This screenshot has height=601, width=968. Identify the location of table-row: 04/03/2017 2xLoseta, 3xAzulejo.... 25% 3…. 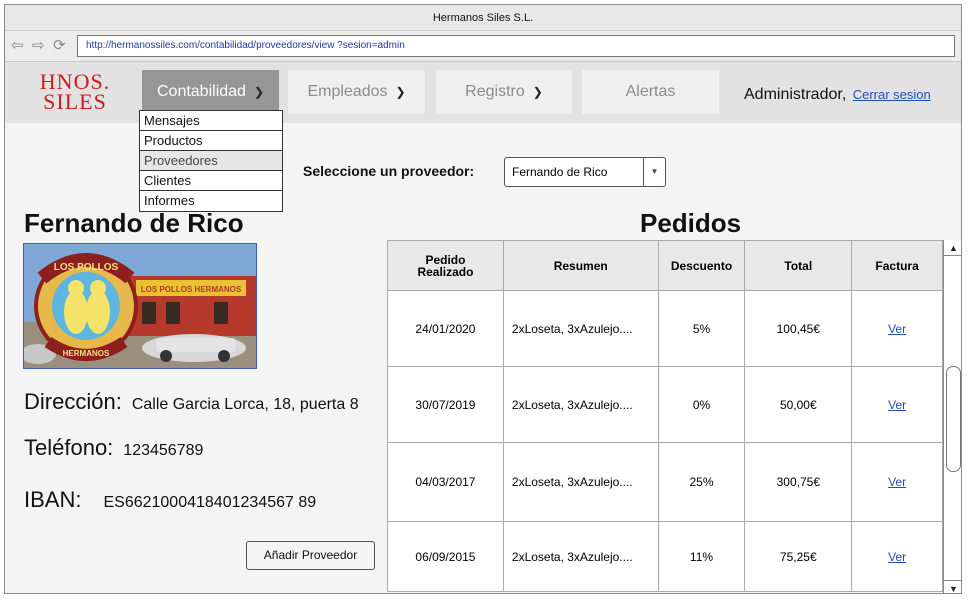
(665, 482).